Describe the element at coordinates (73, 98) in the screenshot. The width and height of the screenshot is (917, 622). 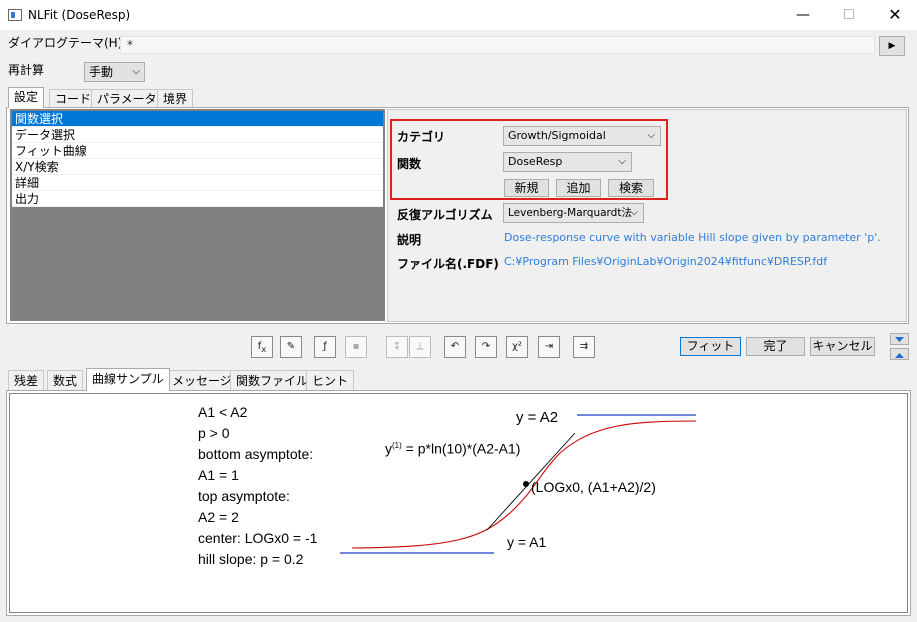
I see `tab-code: コード` at that location.